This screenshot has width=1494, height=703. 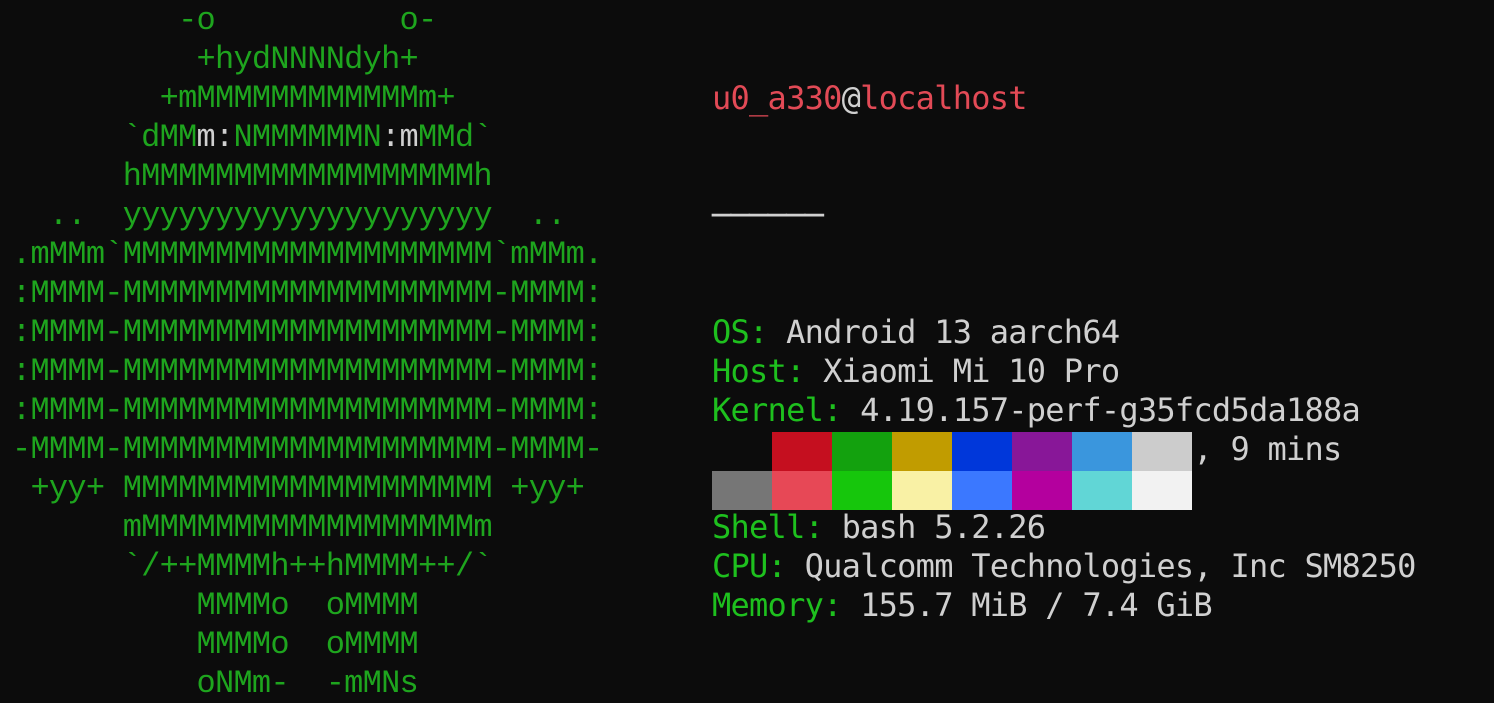 I want to click on logo-segment: `dMM, so click(x=105, y=137).